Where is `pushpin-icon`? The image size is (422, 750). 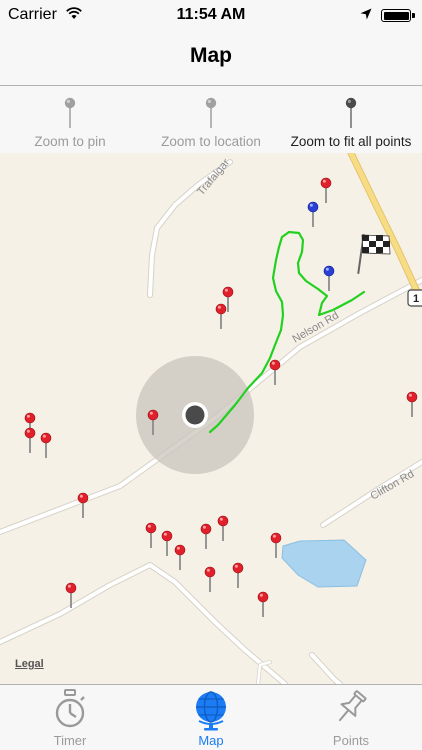
pushpin-icon is located at coordinates (352, 706).